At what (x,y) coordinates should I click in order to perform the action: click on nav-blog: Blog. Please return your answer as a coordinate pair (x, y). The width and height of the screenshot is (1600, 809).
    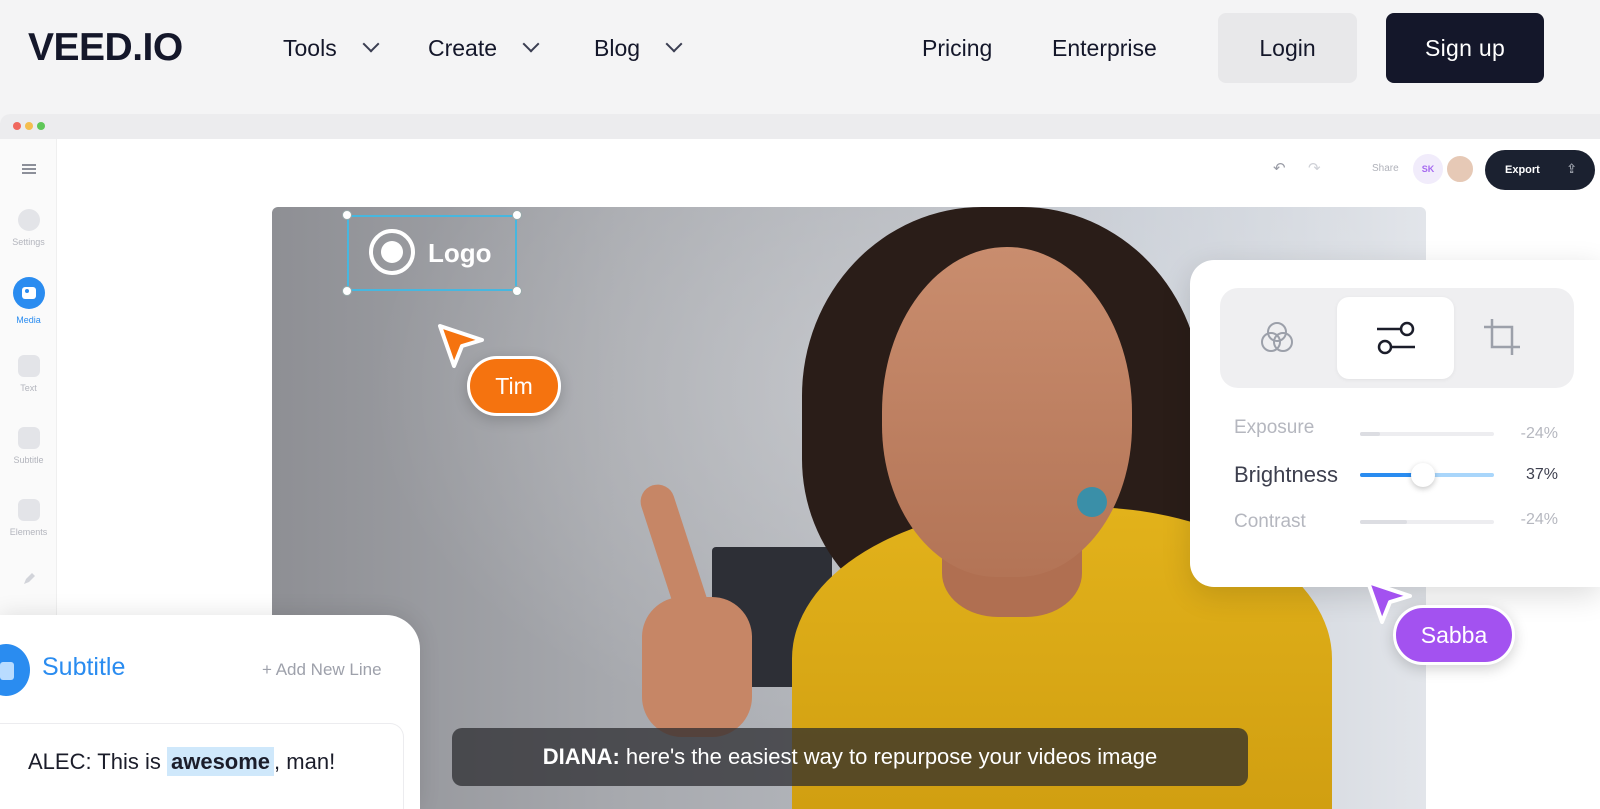
    Looking at the image, I should click on (638, 48).